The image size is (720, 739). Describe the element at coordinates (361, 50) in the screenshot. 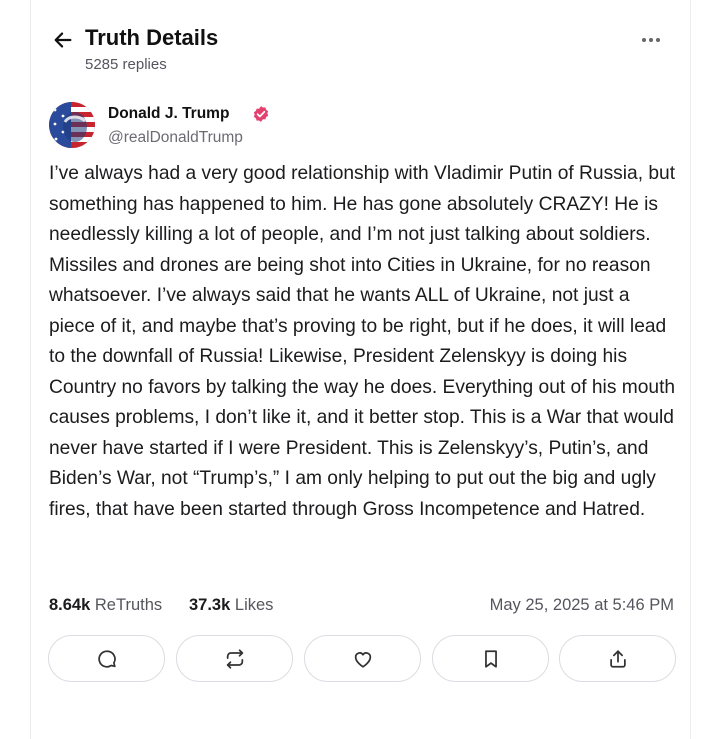

I see `page-header: Truth Details 5285 replies` at that location.